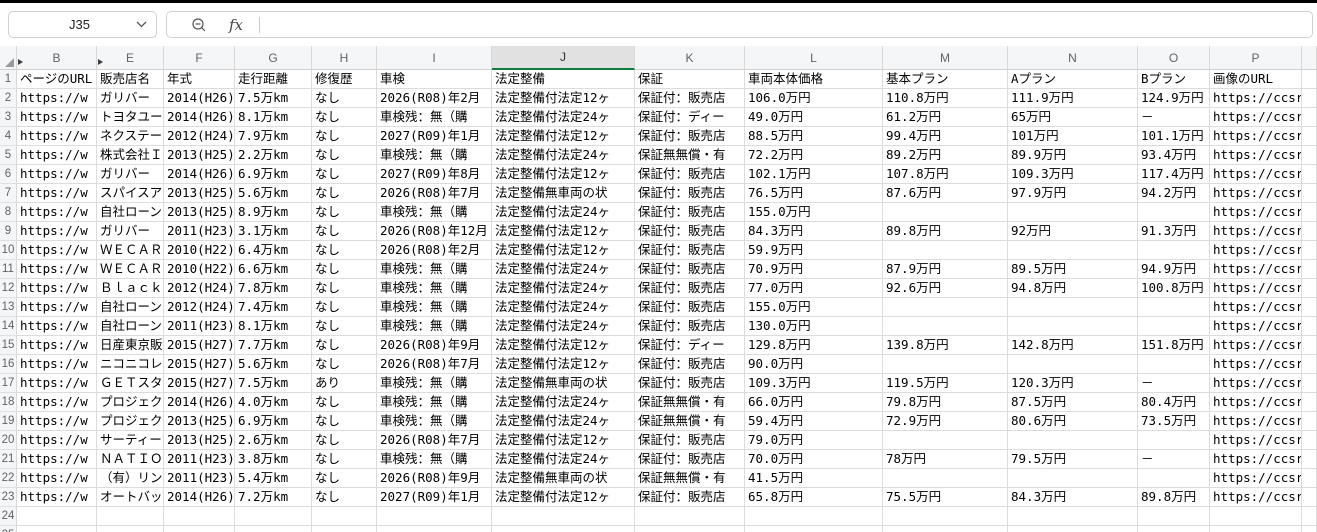  What do you see at coordinates (344, 250) in the screenshot?
I see `cell-H10: なし` at bounding box center [344, 250].